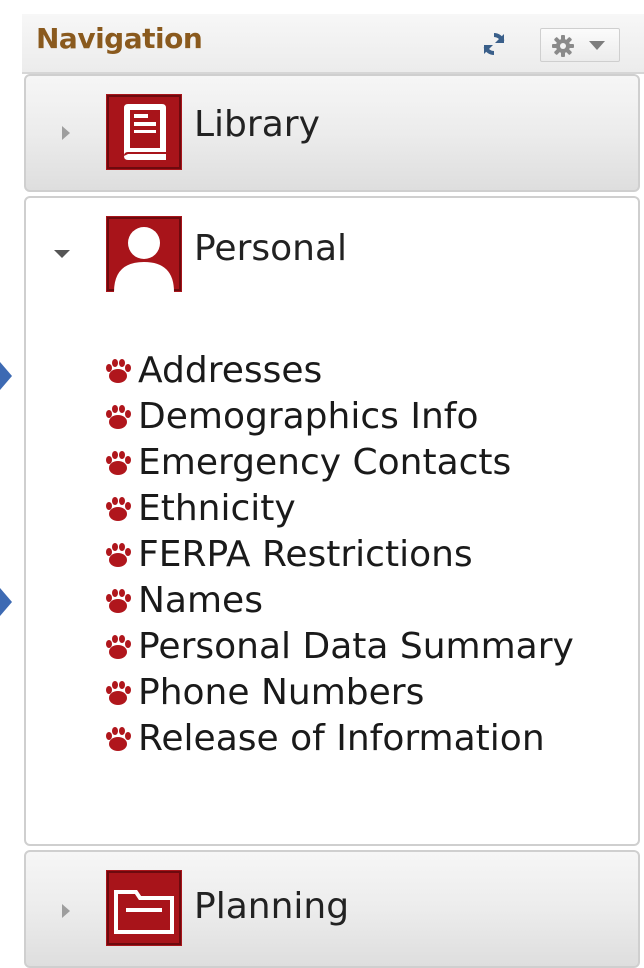 This screenshot has width=644, height=968. What do you see at coordinates (580, 45) in the screenshot?
I see `settings-menu-button` at bounding box center [580, 45].